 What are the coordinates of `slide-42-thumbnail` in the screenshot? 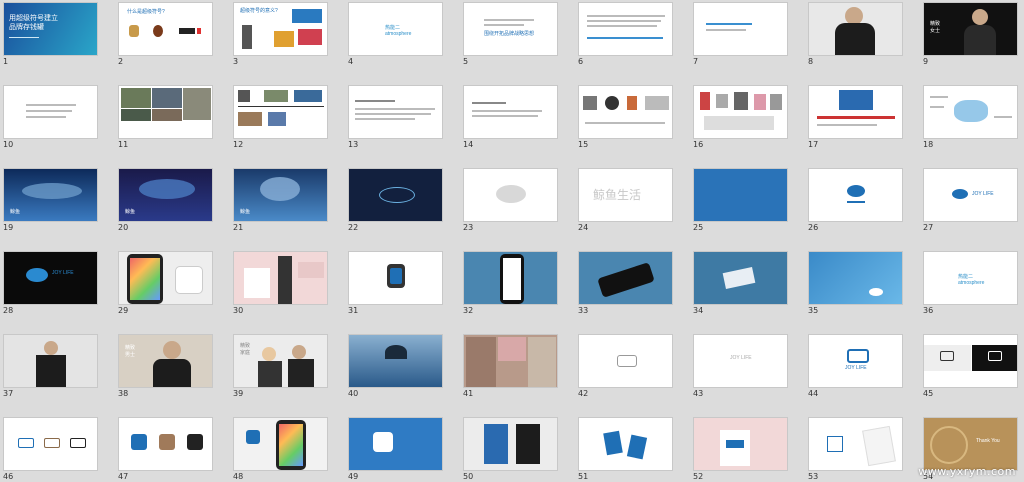 It's located at (625, 361).